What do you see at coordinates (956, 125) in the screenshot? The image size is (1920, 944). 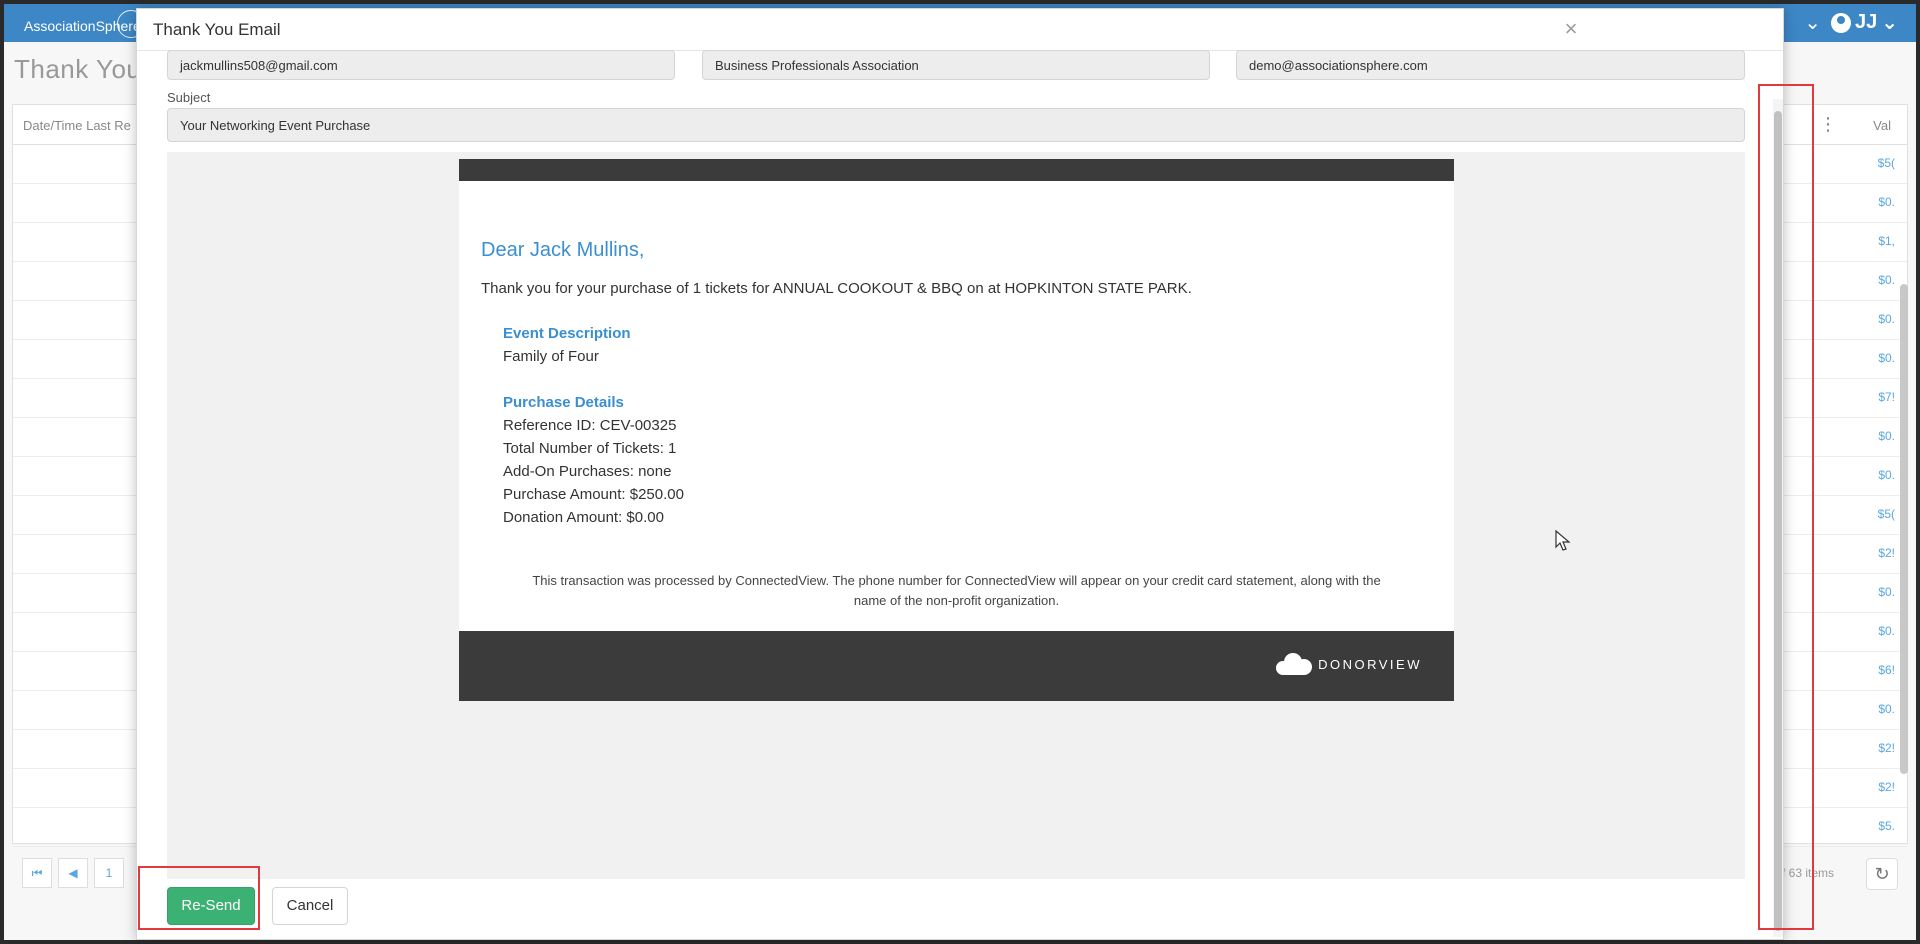 I see `subject-field: Your Networking Event Purchase` at bounding box center [956, 125].